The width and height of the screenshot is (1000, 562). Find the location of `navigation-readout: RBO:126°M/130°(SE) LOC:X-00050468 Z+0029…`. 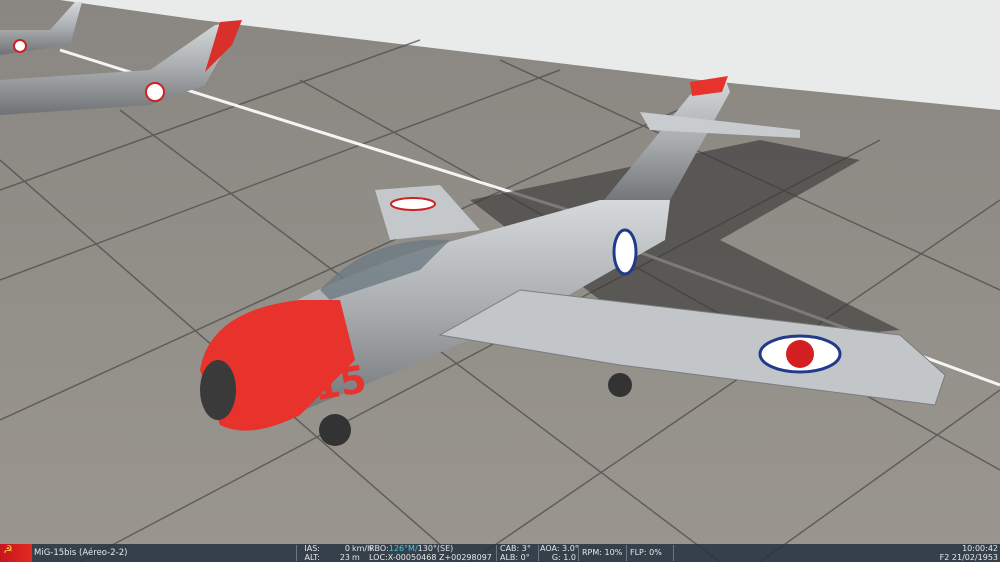

navigation-readout: RBO:126°M/130°(SE) LOC:X-00050468 Z+0029… is located at coordinates (430, 553).